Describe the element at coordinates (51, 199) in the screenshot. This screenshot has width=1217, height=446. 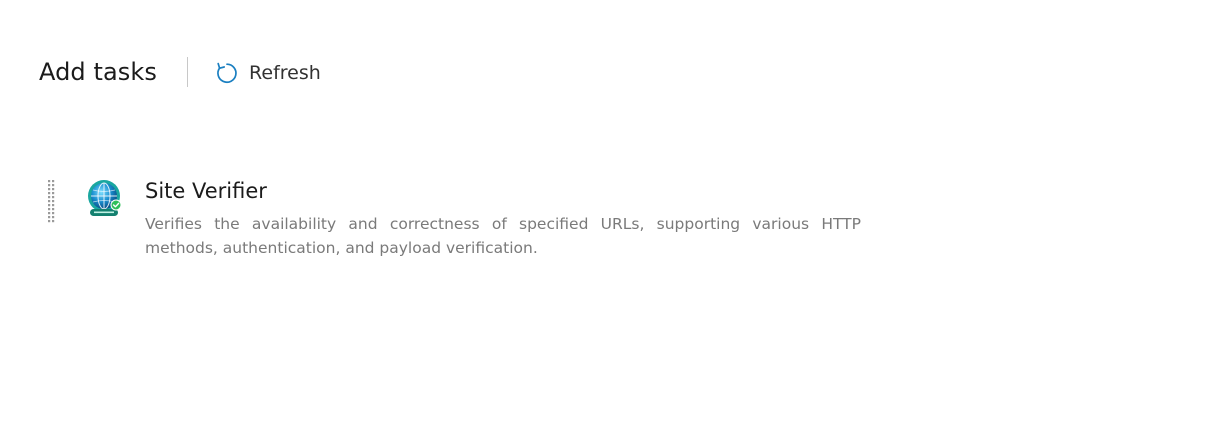
I see `drag-handle-icon` at that location.